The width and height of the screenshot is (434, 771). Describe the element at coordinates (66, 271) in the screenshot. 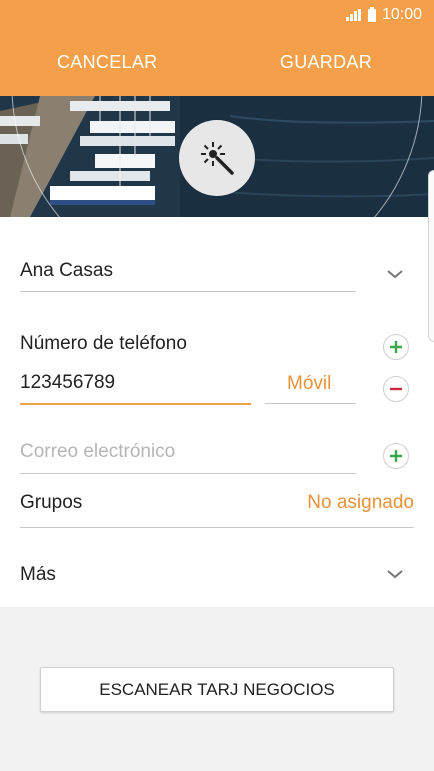

I see `name-field: Ana Casas` at that location.